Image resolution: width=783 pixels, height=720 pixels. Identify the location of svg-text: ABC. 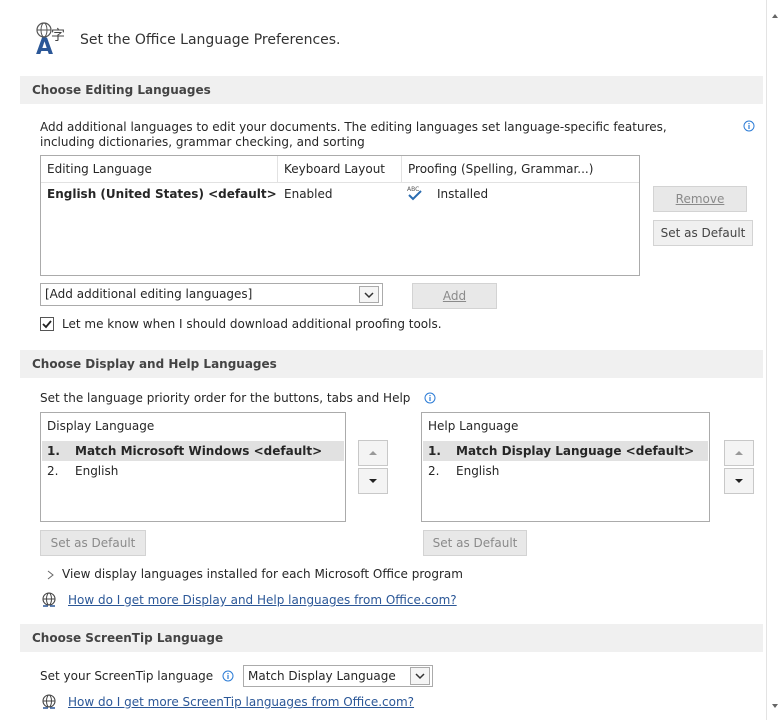
(413, 189).